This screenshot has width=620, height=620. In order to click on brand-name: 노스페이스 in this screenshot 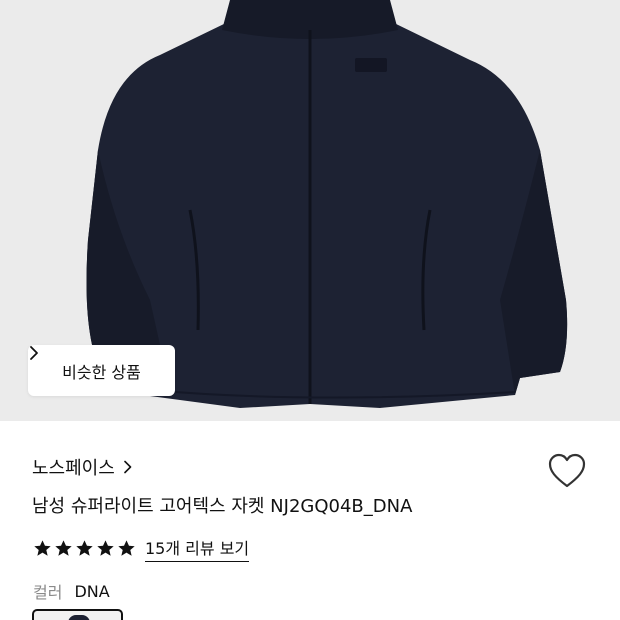, I will do `click(73, 468)`.